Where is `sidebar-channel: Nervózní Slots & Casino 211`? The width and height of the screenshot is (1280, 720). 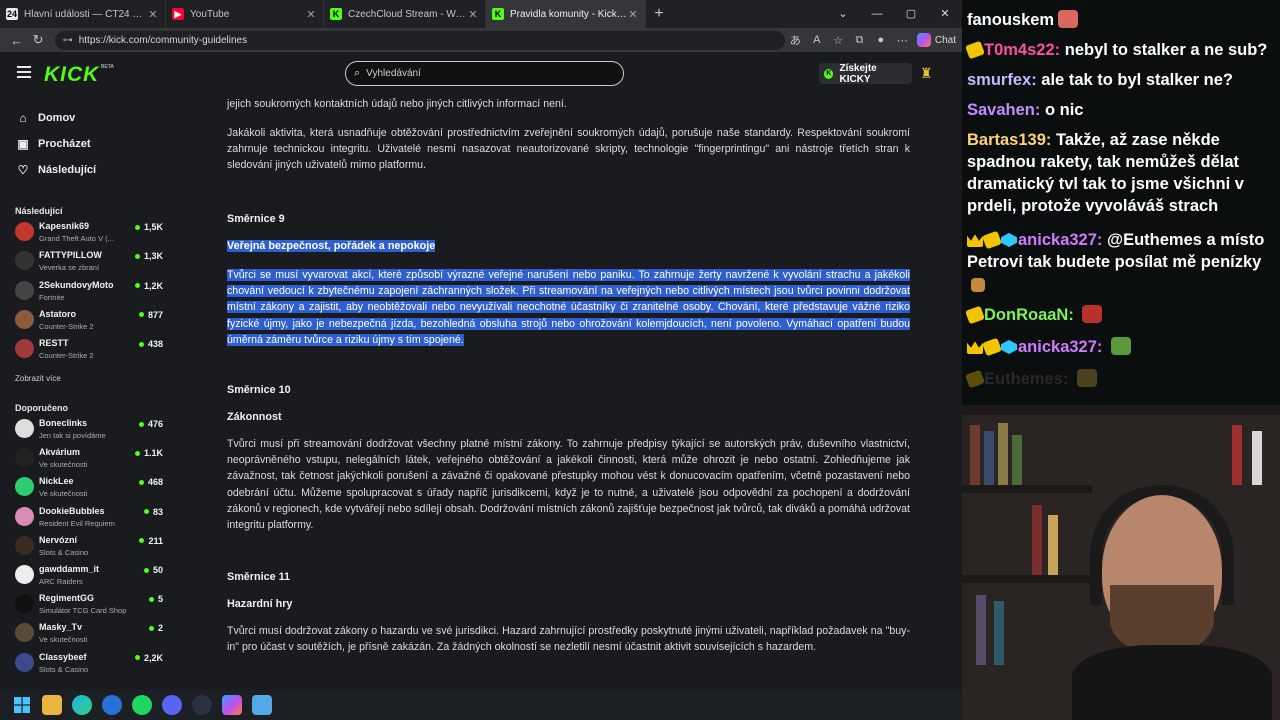 sidebar-channel: Nervózní Slots & Casino 211 is located at coordinates (89, 546).